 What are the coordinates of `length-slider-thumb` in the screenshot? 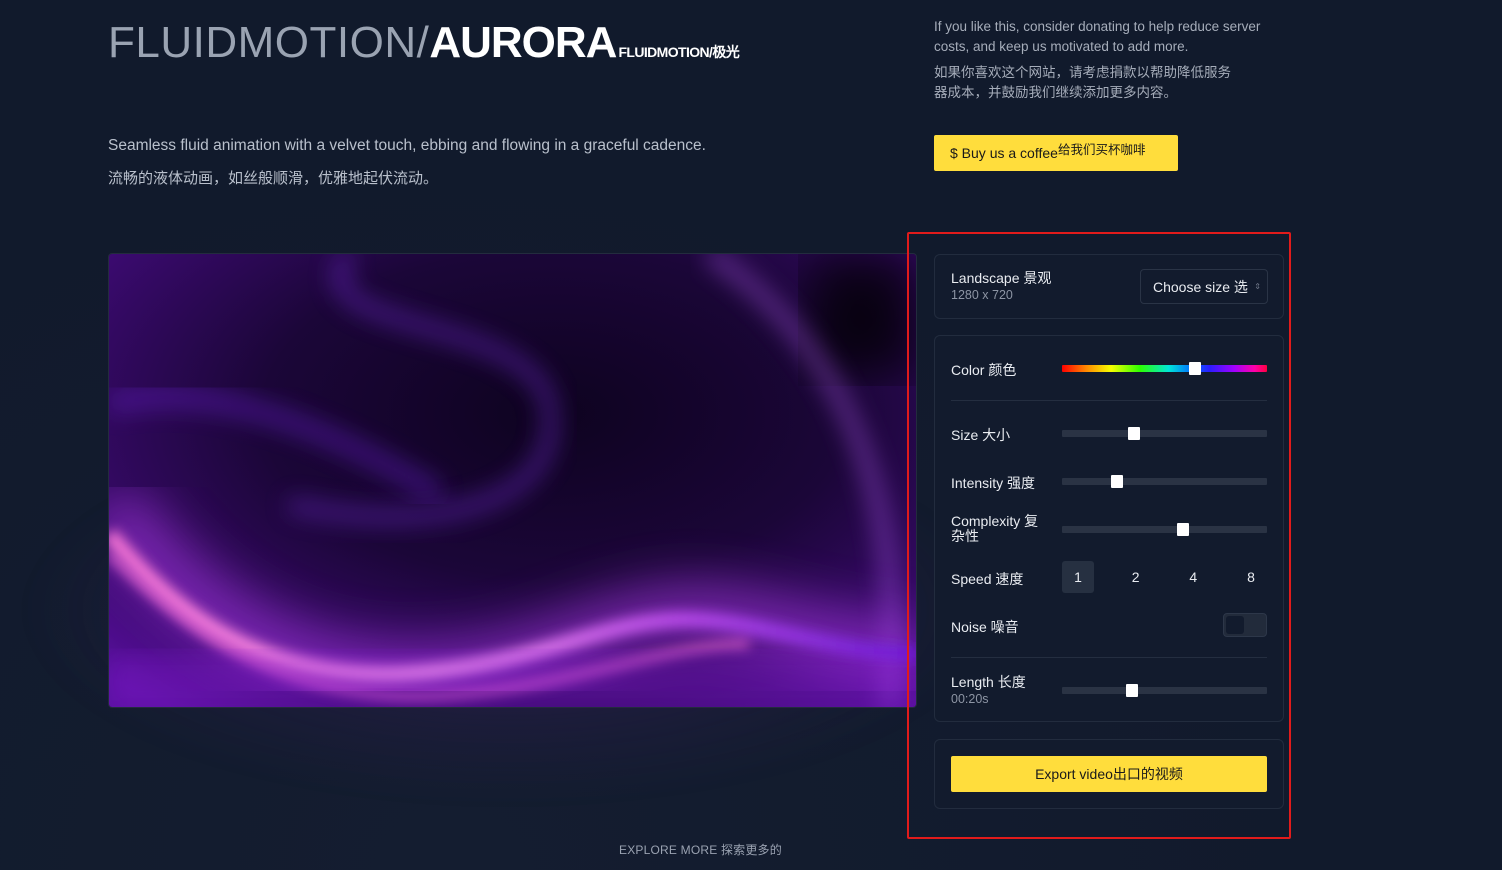 It's located at (1131, 690).